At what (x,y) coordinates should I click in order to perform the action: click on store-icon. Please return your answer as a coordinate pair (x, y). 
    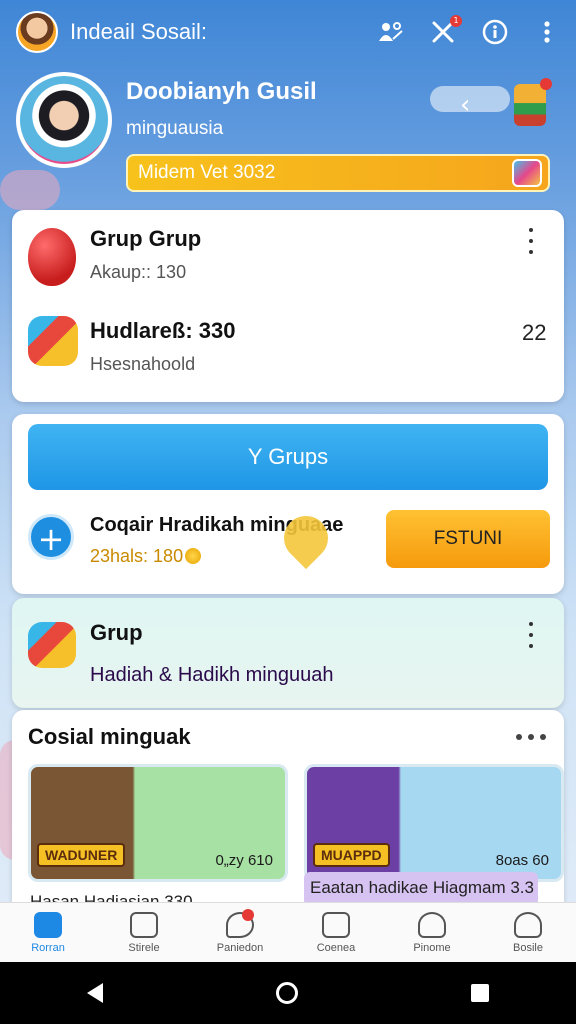
    Looking at the image, I should click on (144, 924).